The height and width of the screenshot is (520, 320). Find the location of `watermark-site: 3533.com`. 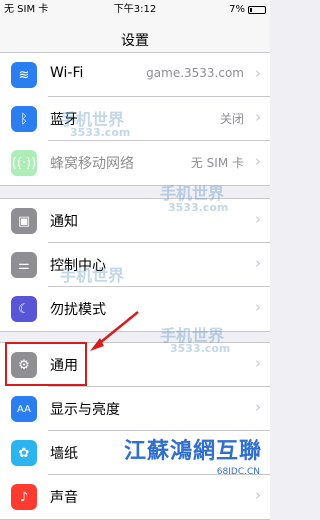

watermark-site: 3533.com is located at coordinates (100, 132).